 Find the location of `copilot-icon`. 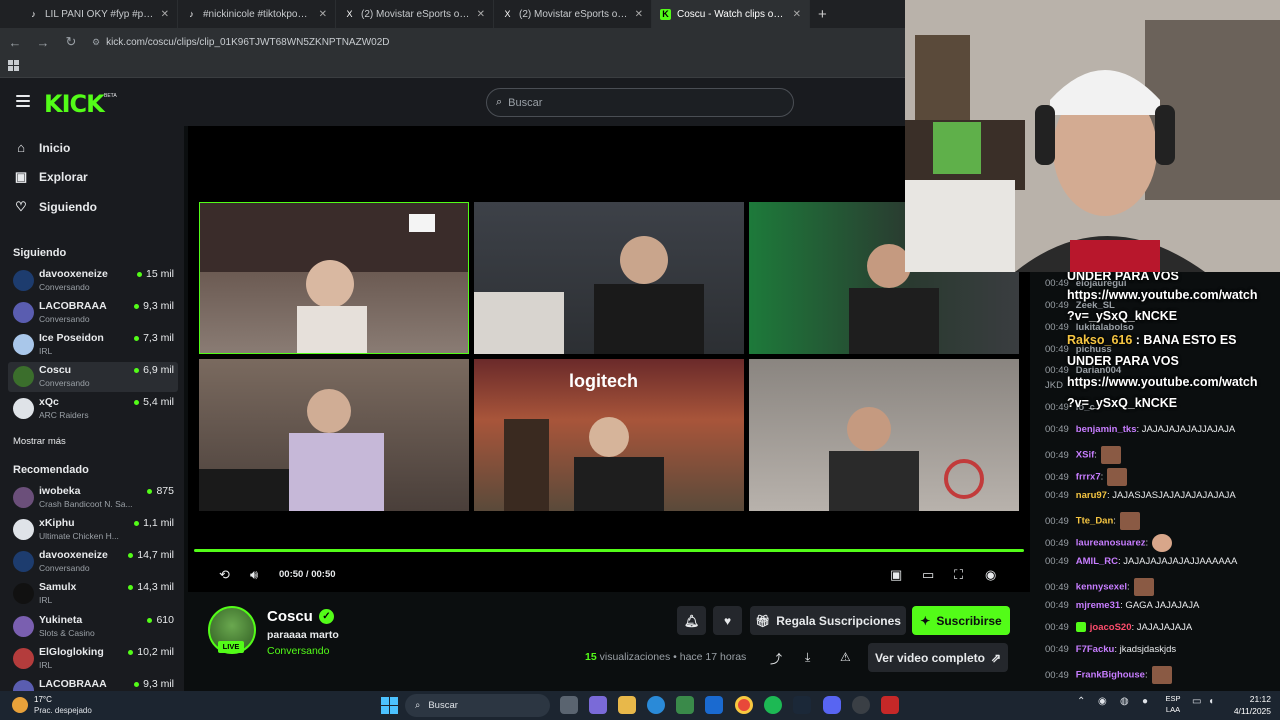

copilot-icon is located at coordinates (598, 705).